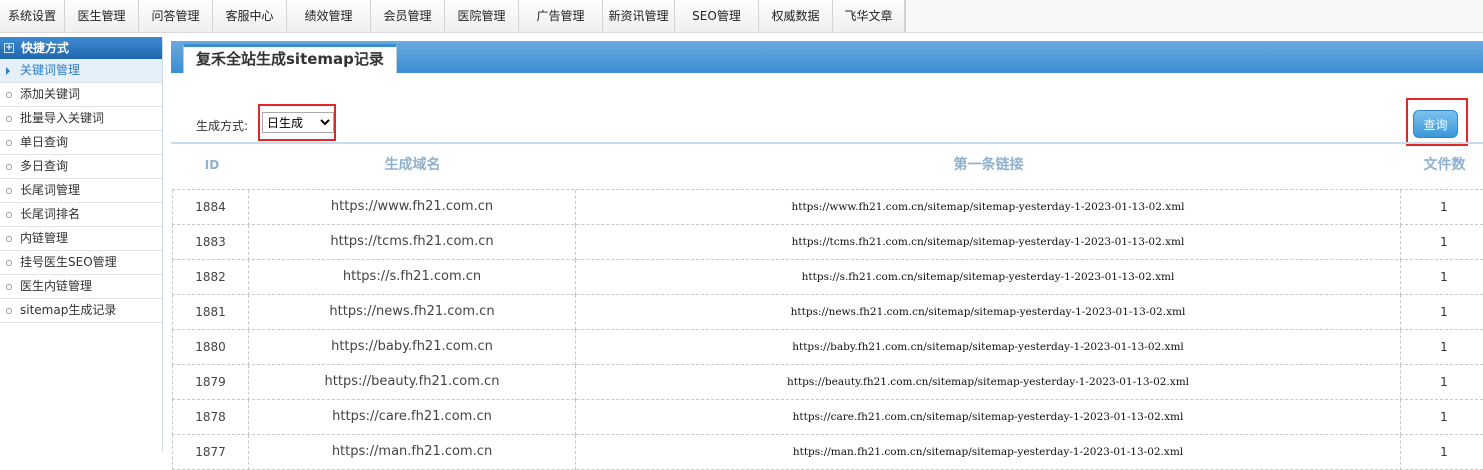 The height and width of the screenshot is (470, 1483). What do you see at coordinates (68, 310) in the screenshot?
I see `sidebar-item-label: sitemap生成记录` at bounding box center [68, 310].